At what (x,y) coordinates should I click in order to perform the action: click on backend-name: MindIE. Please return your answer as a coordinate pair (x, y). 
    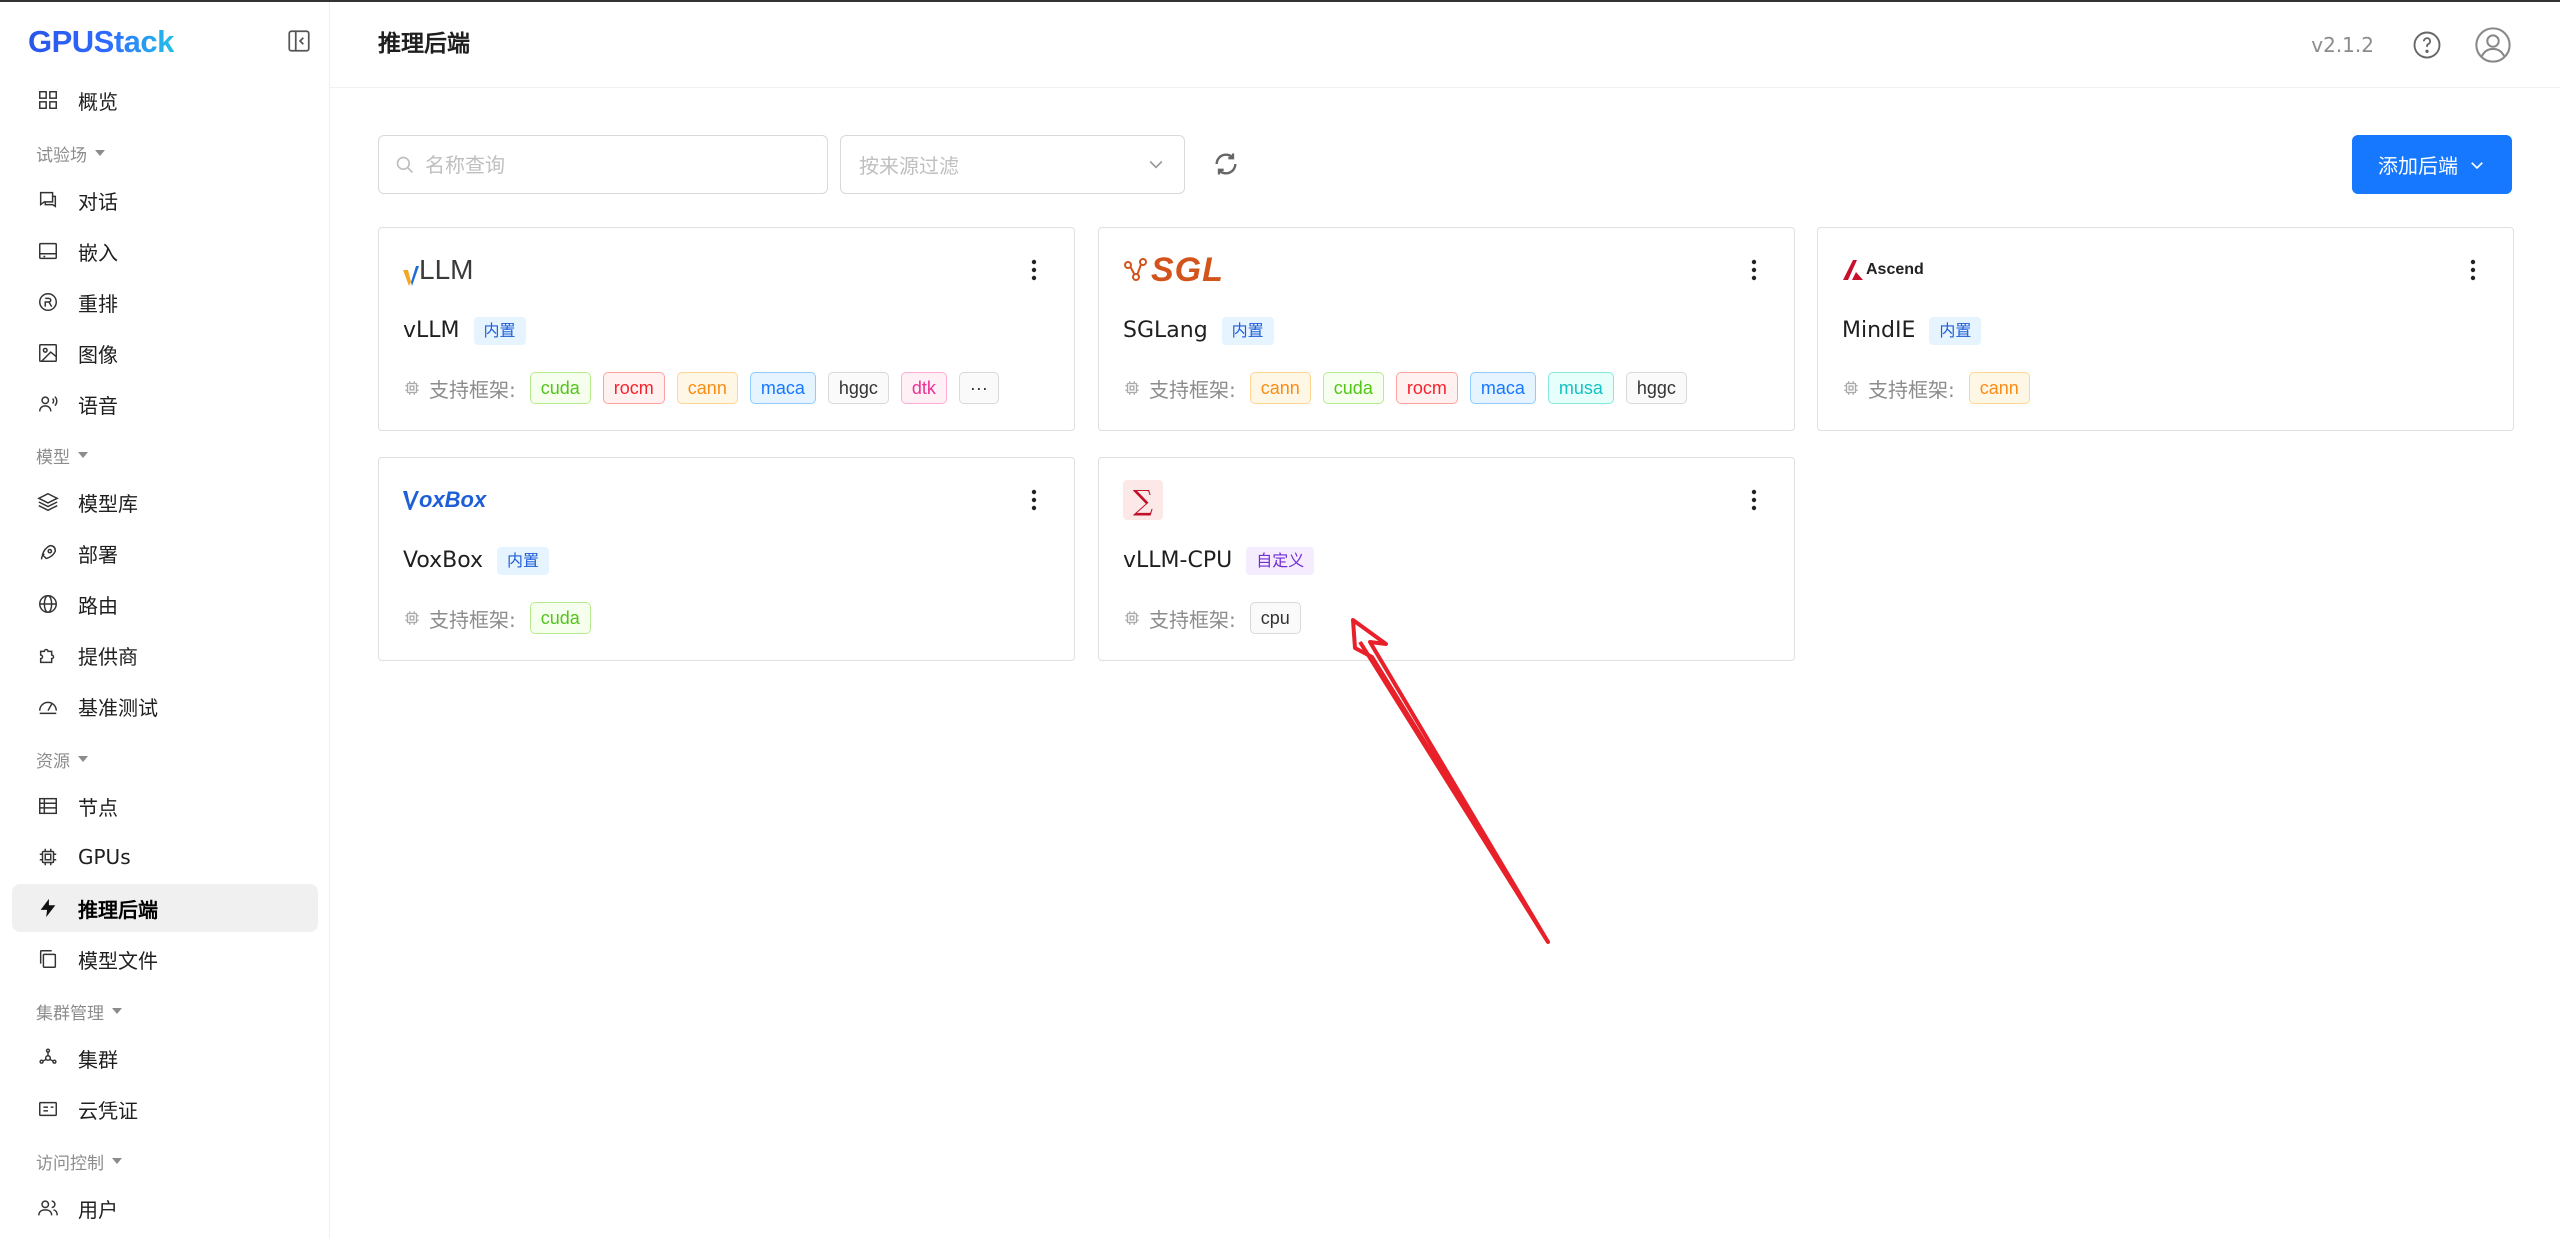
    Looking at the image, I should click on (1879, 330).